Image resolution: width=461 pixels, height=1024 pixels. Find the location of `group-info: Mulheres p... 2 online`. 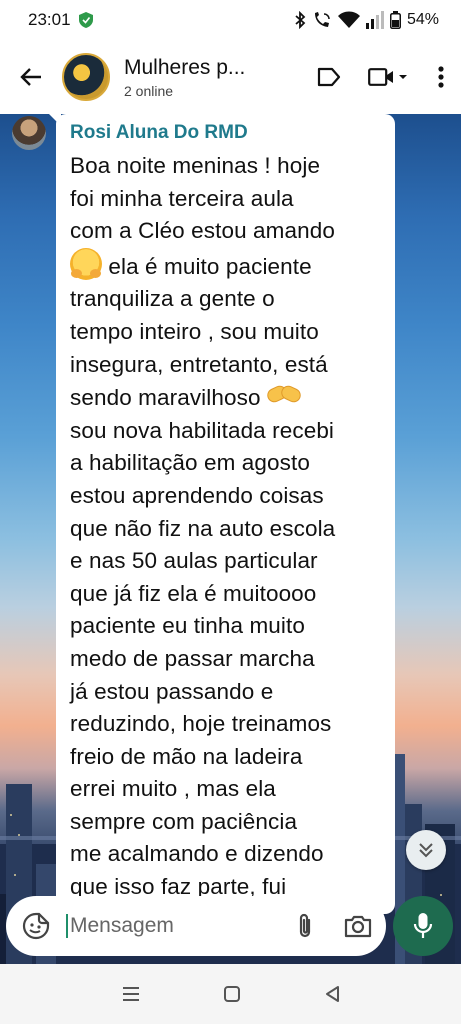

group-info: Mulheres p... 2 online is located at coordinates (184, 77).